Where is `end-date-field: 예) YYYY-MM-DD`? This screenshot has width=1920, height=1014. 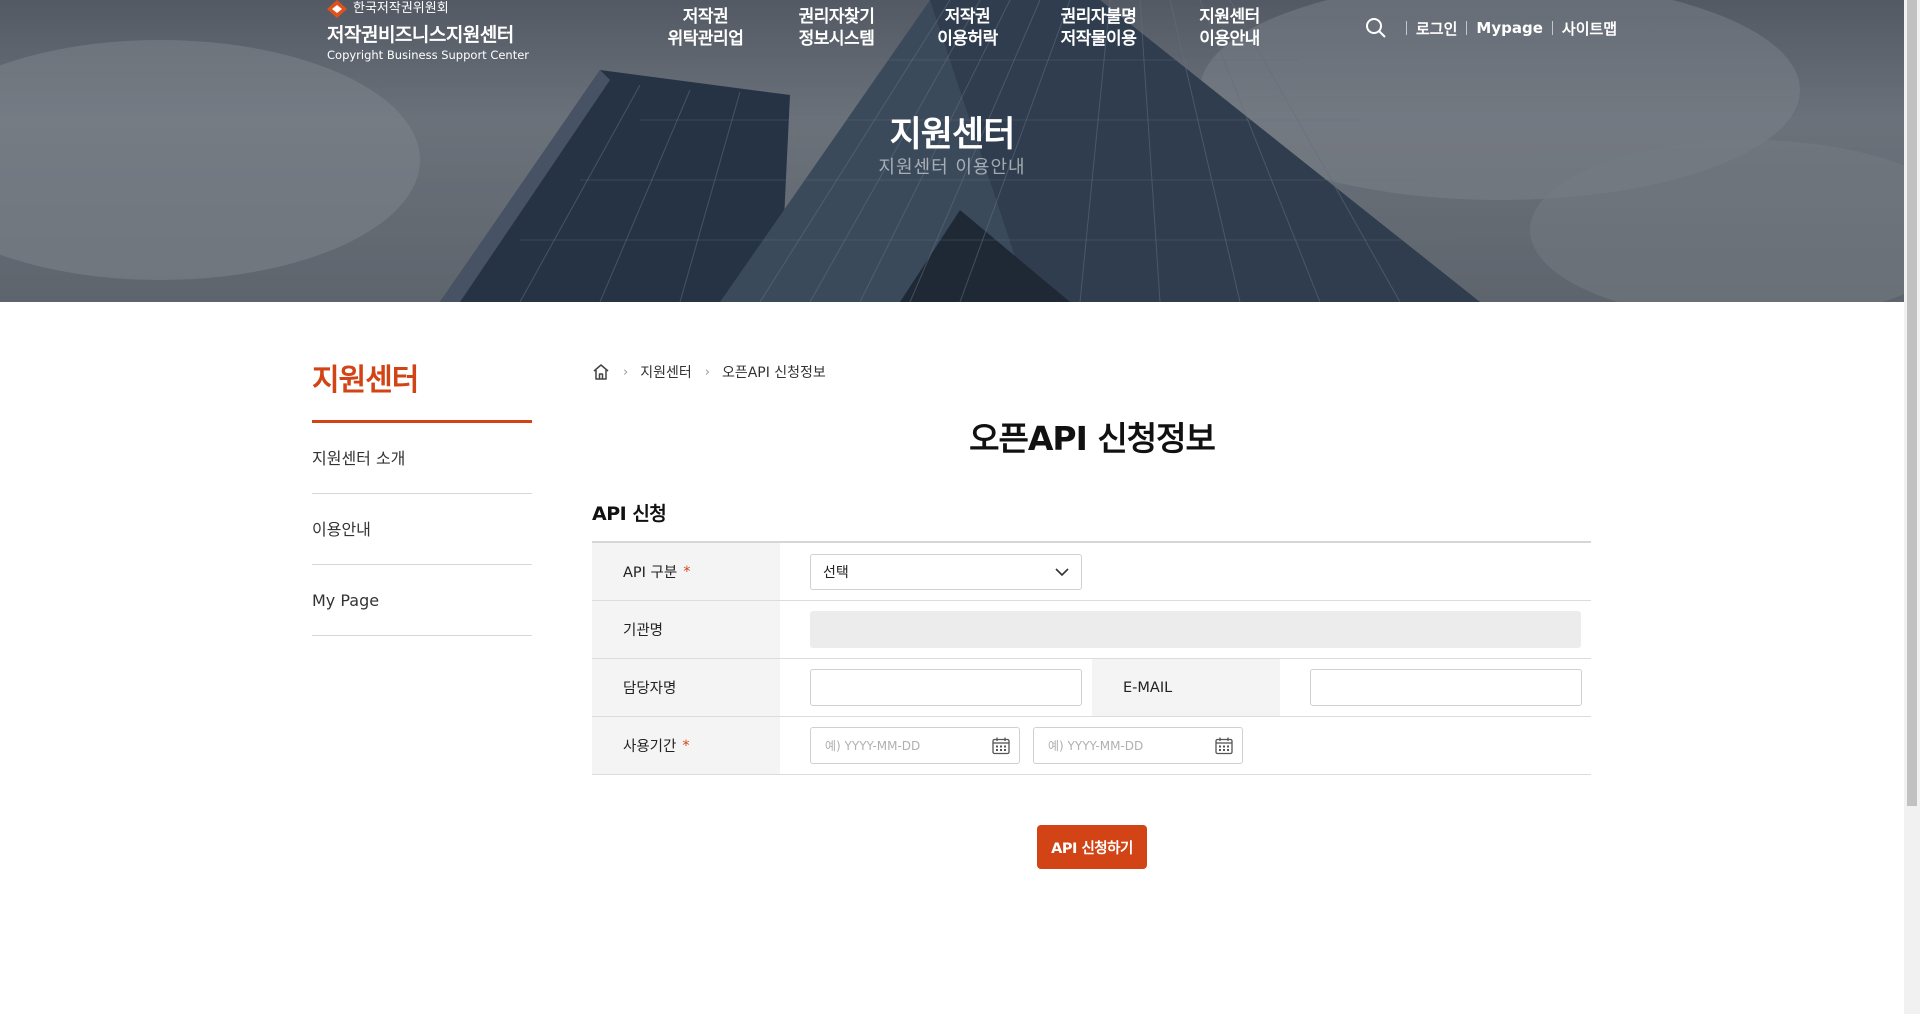 end-date-field: 예) YYYY-MM-DD is located at coordinates (1138, 745).